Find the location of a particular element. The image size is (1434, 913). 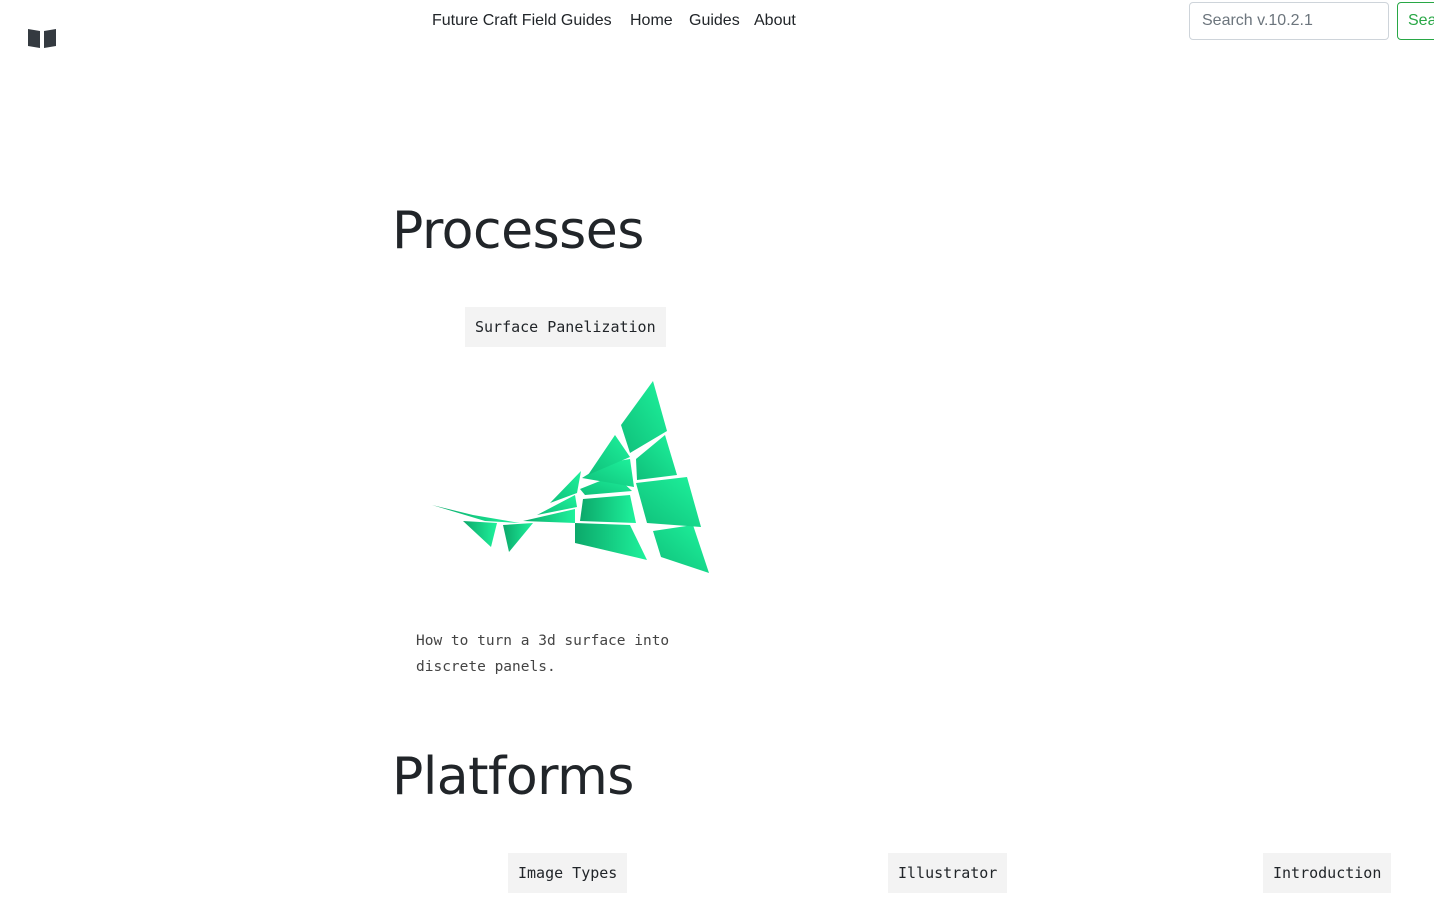

guide-tag-introduction: Introduction is located at coordinates (1327, 873).